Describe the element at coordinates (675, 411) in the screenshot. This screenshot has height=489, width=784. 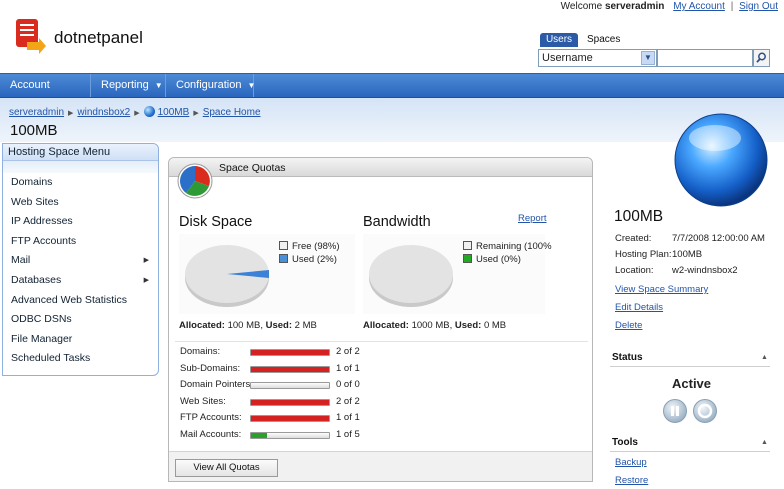
I see `pause-button` at that location.